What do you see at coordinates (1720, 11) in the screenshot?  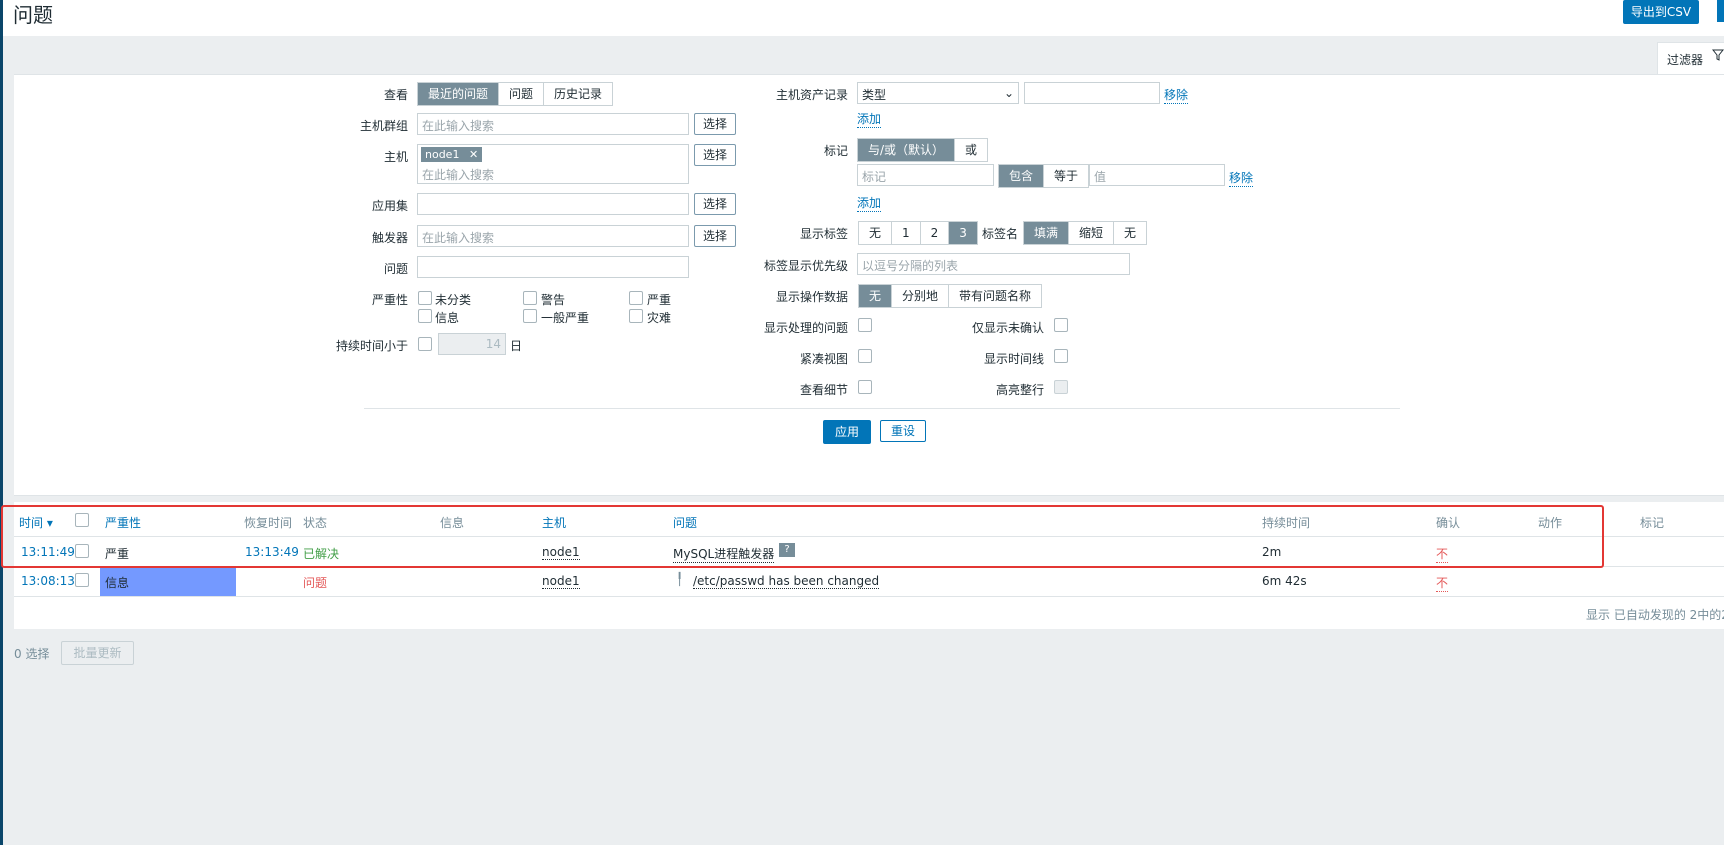 I see `fullscreen-icon` at bounding box center [1720, 11].